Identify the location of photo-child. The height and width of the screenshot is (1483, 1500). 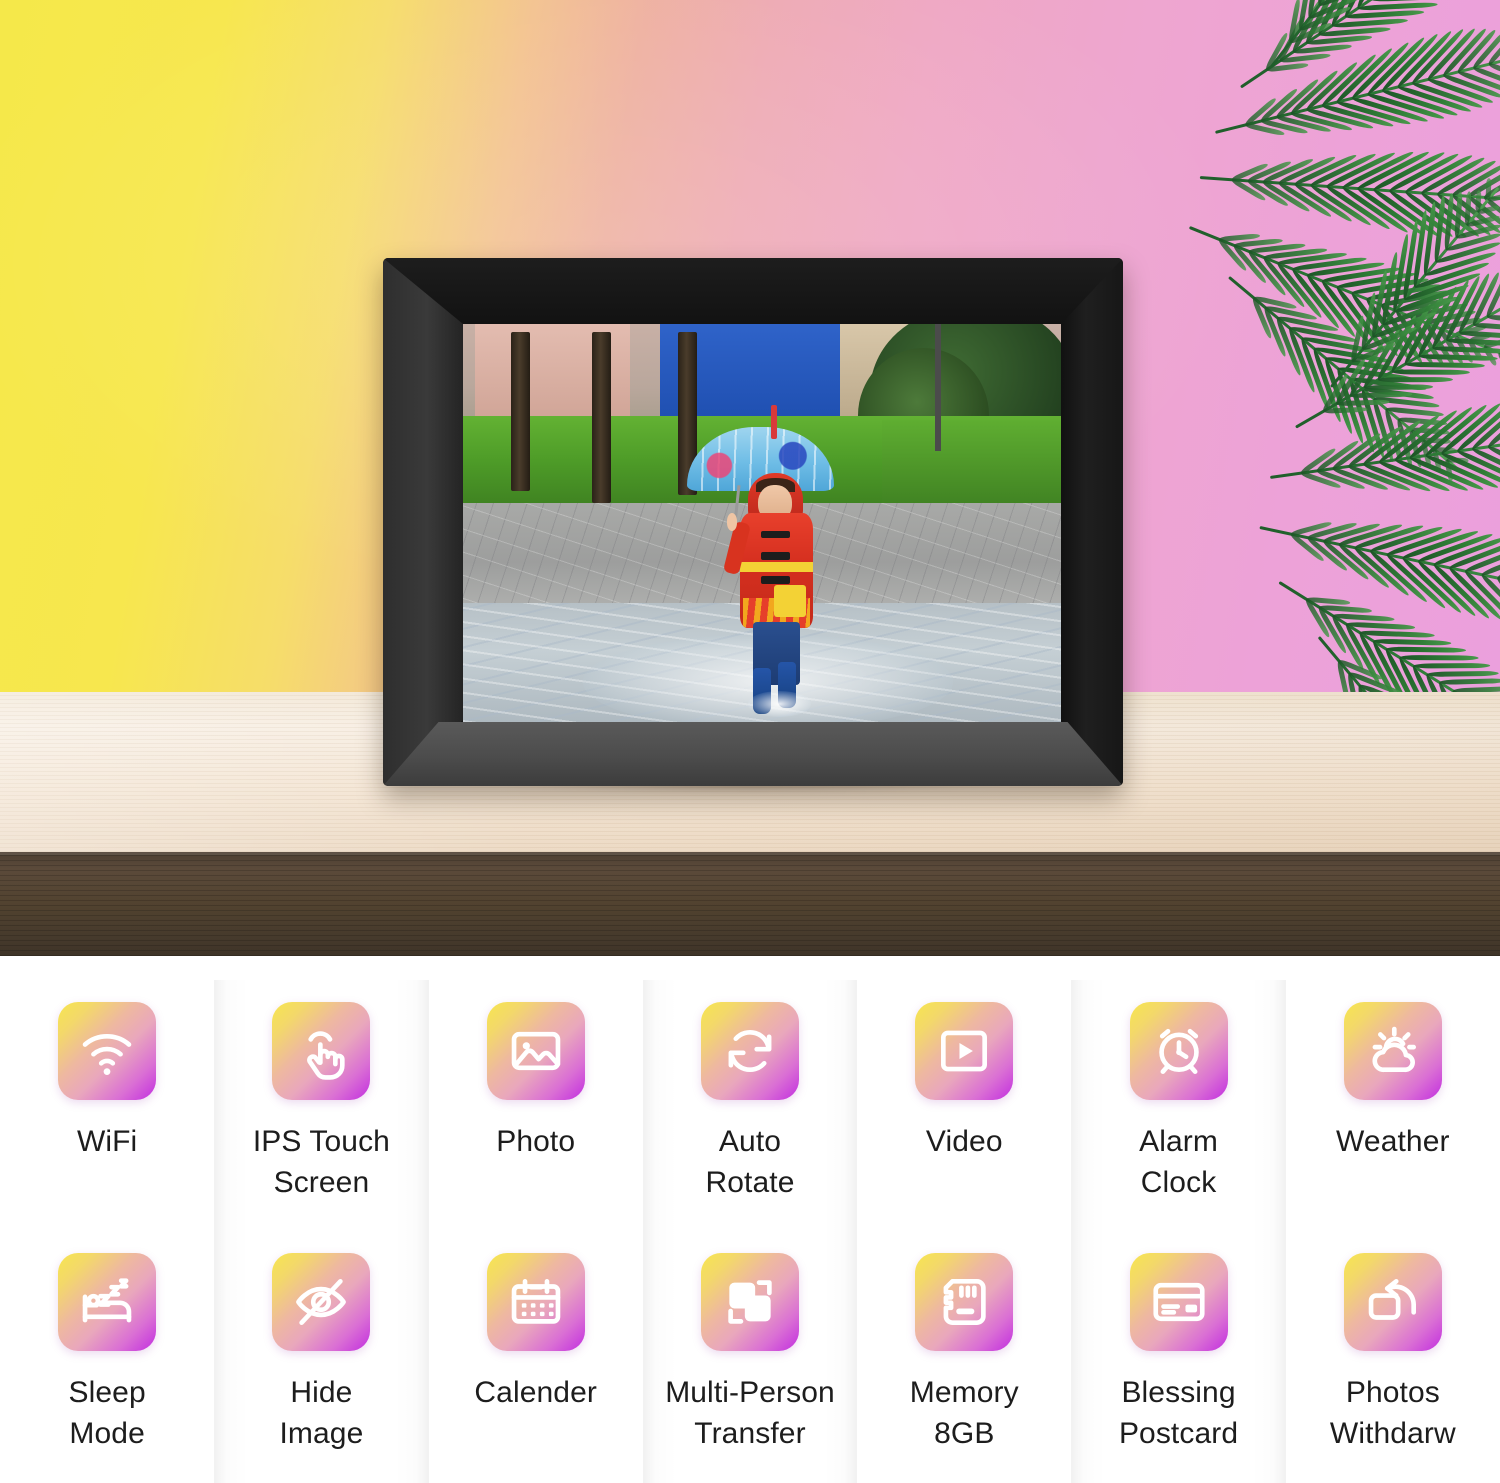
(763, 560).